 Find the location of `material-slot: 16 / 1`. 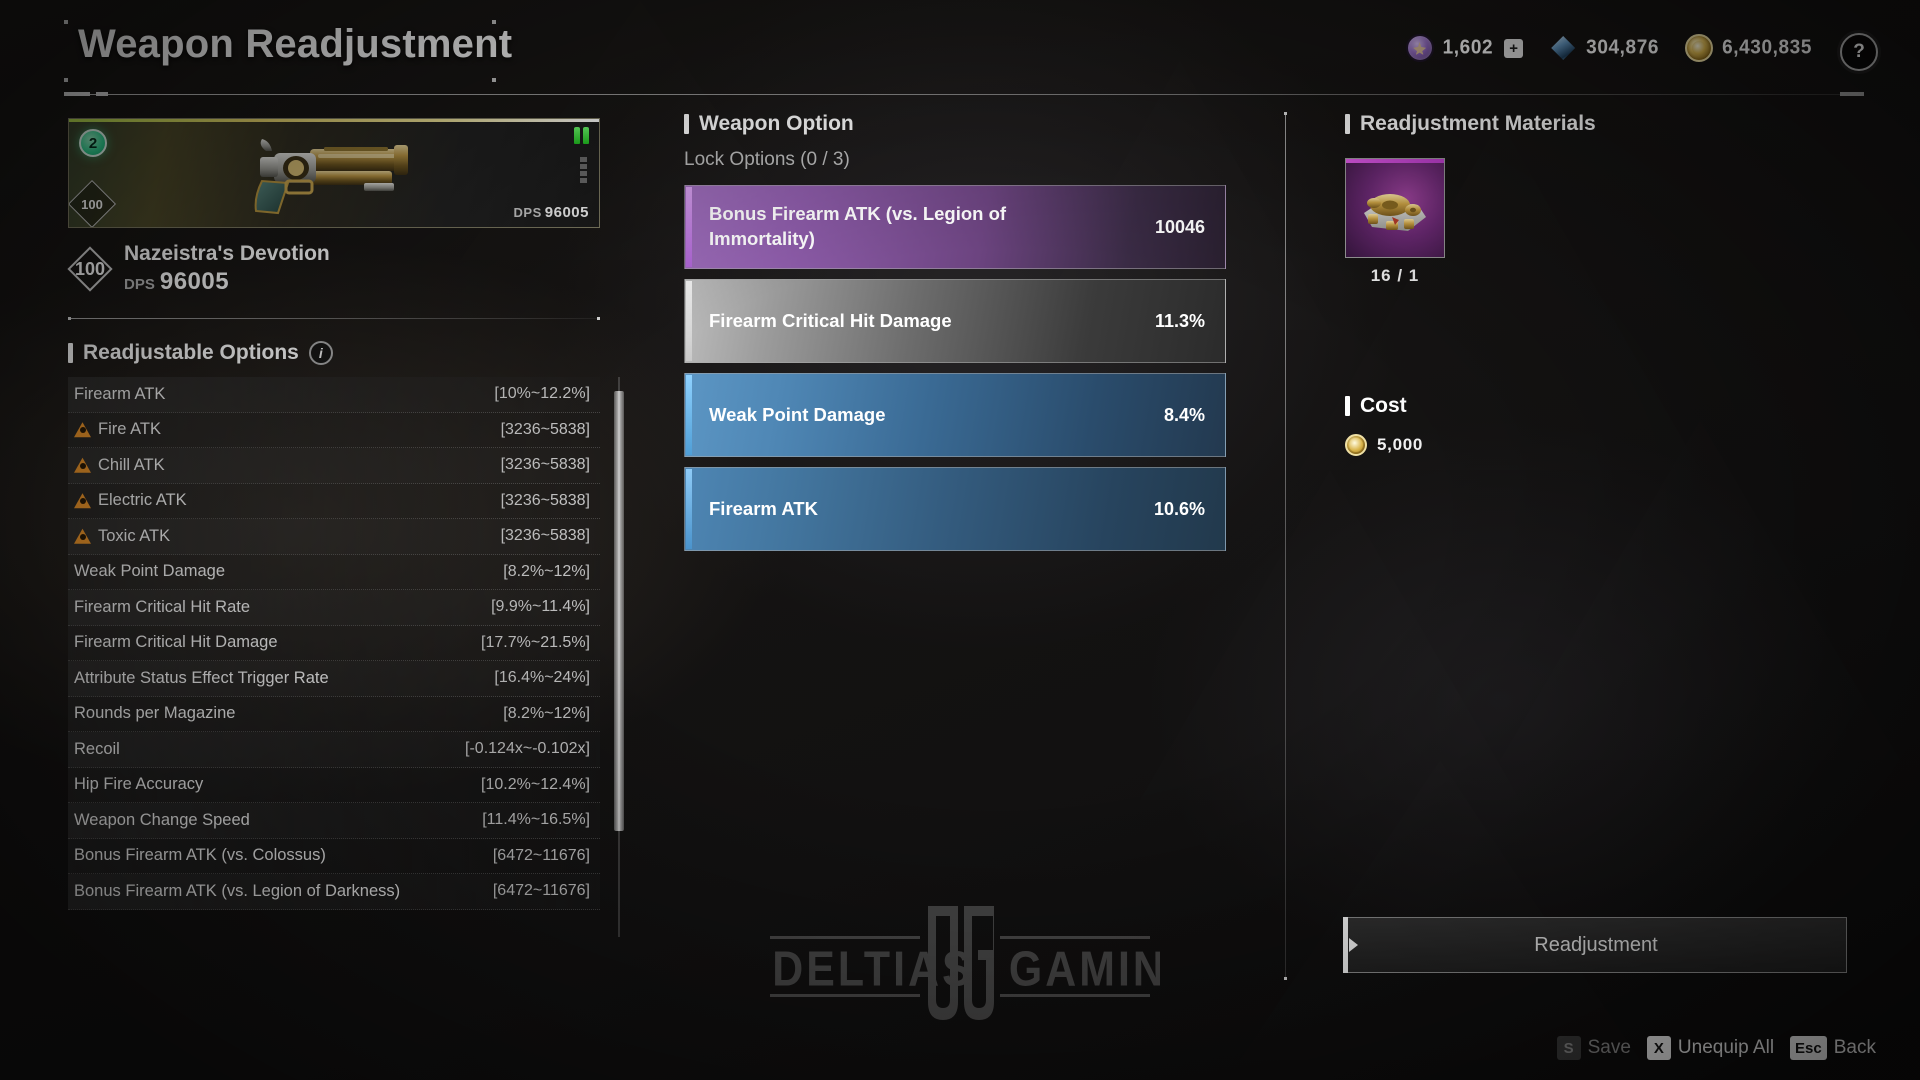

material-slot: 16 / 1 is located at coordinates (1395, 222).